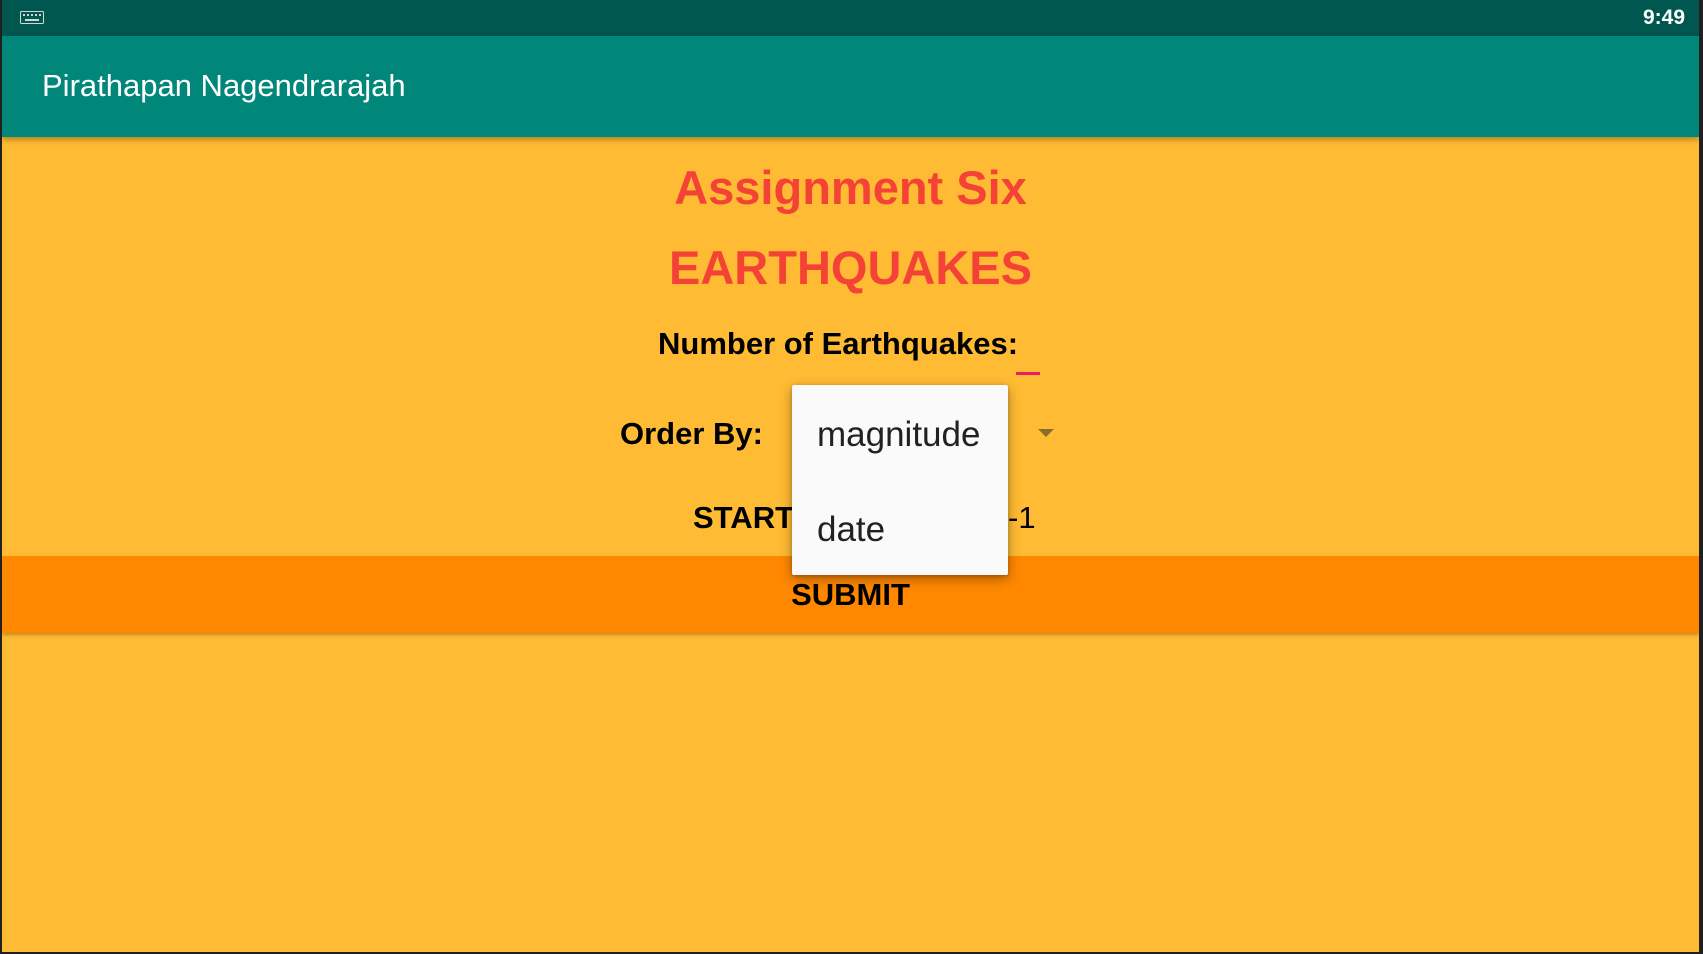 This screenshot has height=954, width=1703. What do you see at coordinates (744, 517) in the screenshot?
I see `start-label: START` at bounding box center [744, 517].